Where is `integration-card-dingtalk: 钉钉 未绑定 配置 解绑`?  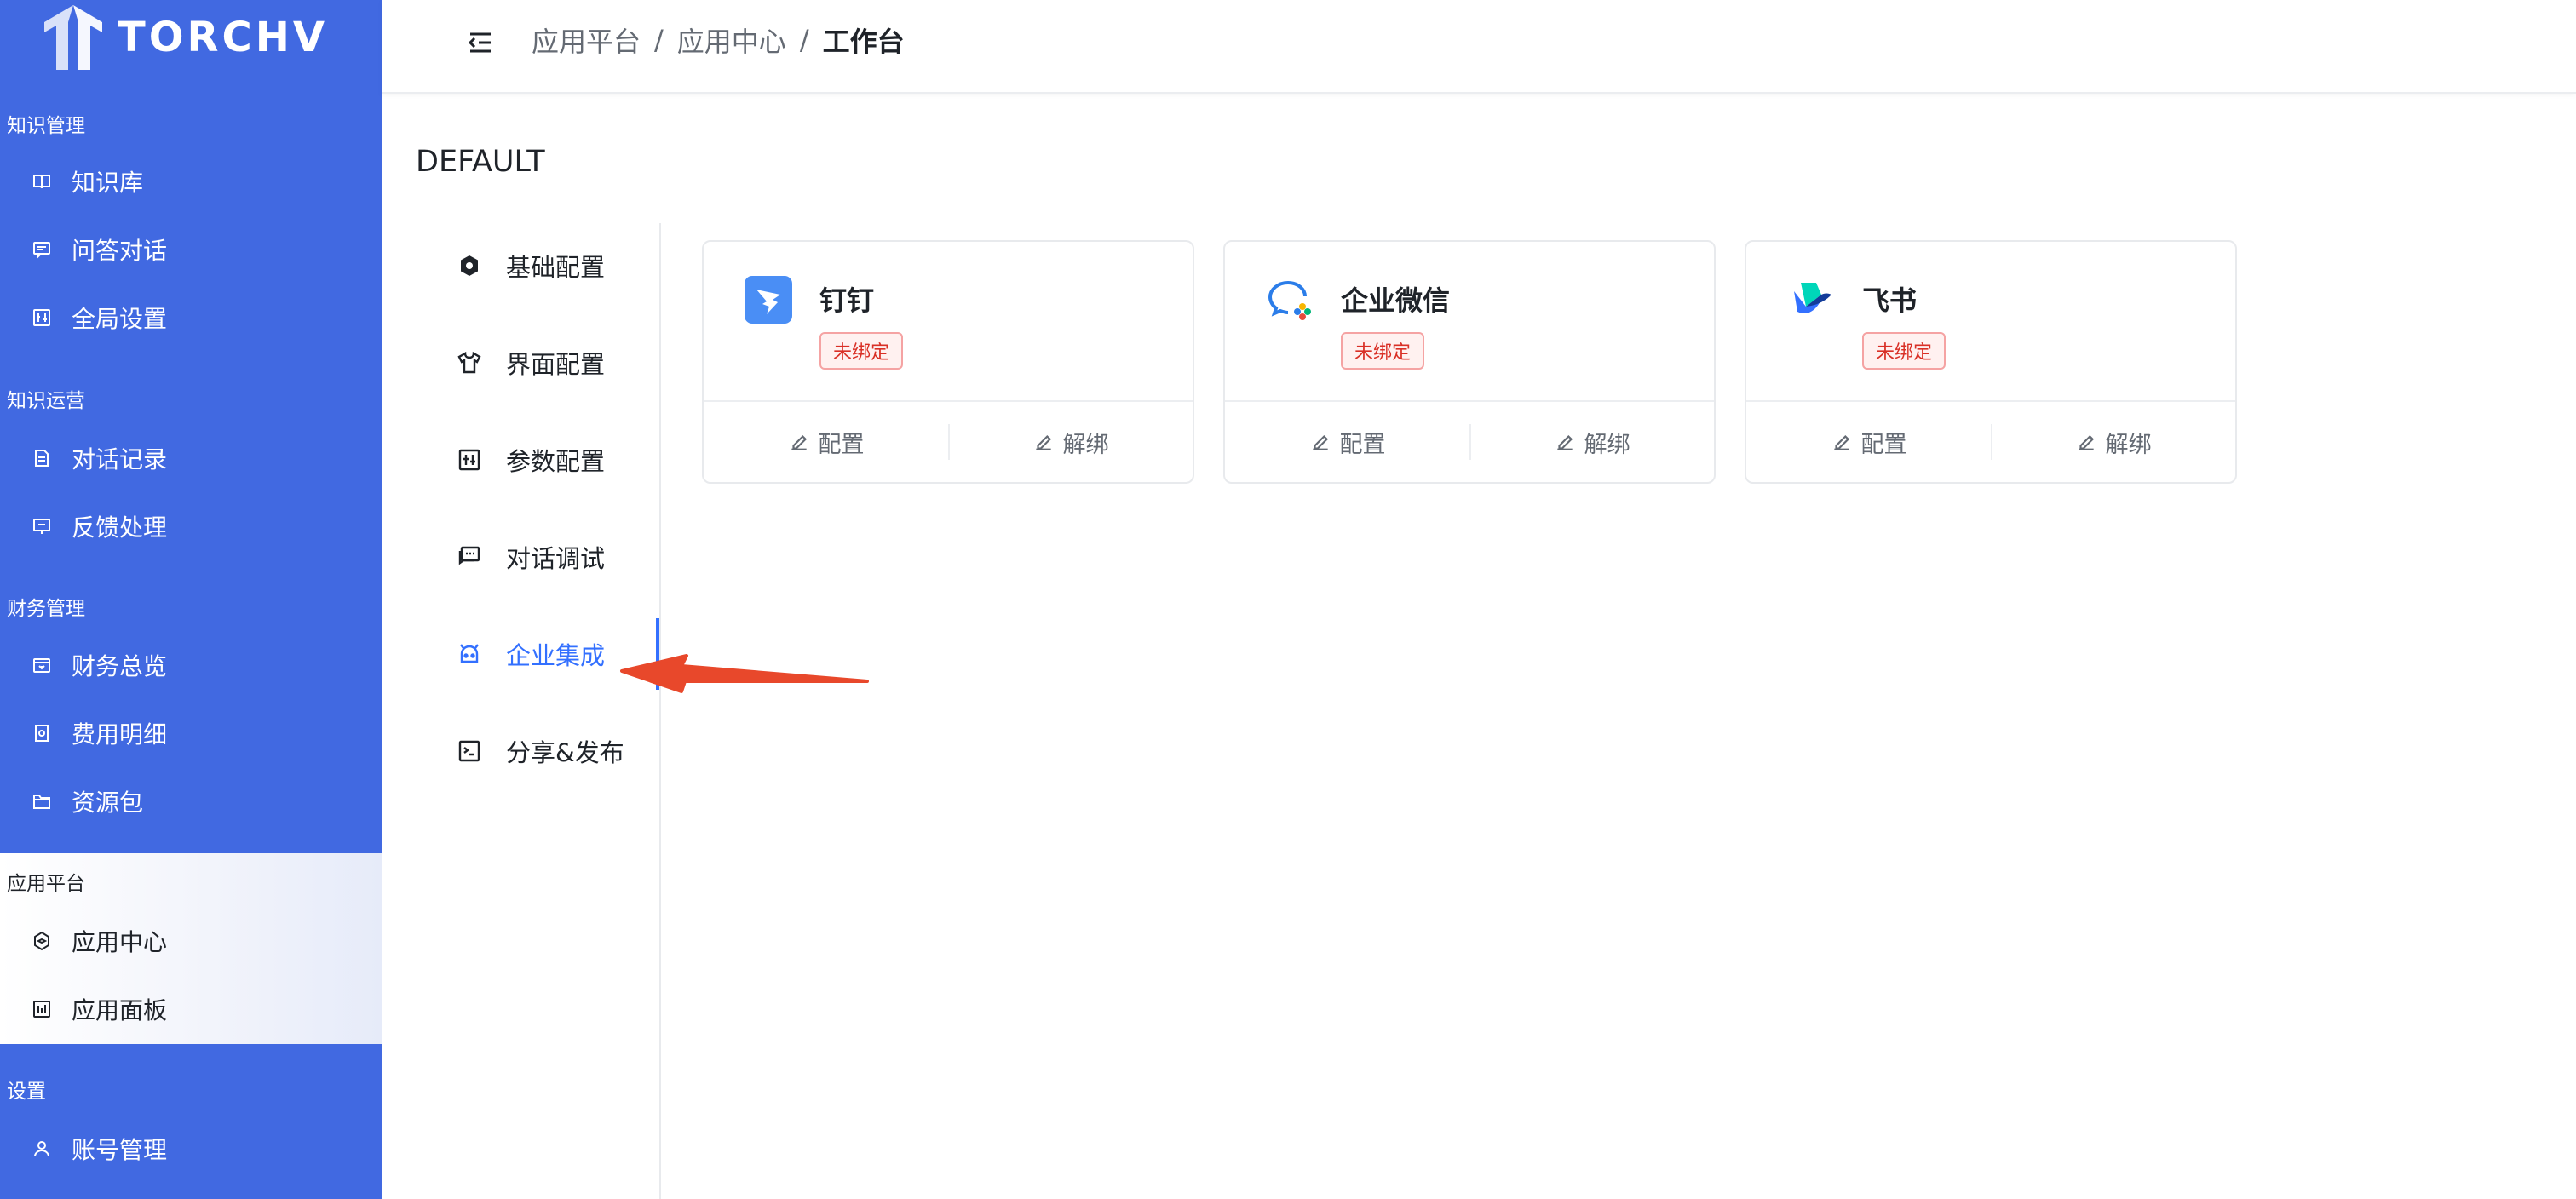
integration-card-dingtalk: 钉钉 未绑定 配置 解绑 is located at coordinates (948, 362).